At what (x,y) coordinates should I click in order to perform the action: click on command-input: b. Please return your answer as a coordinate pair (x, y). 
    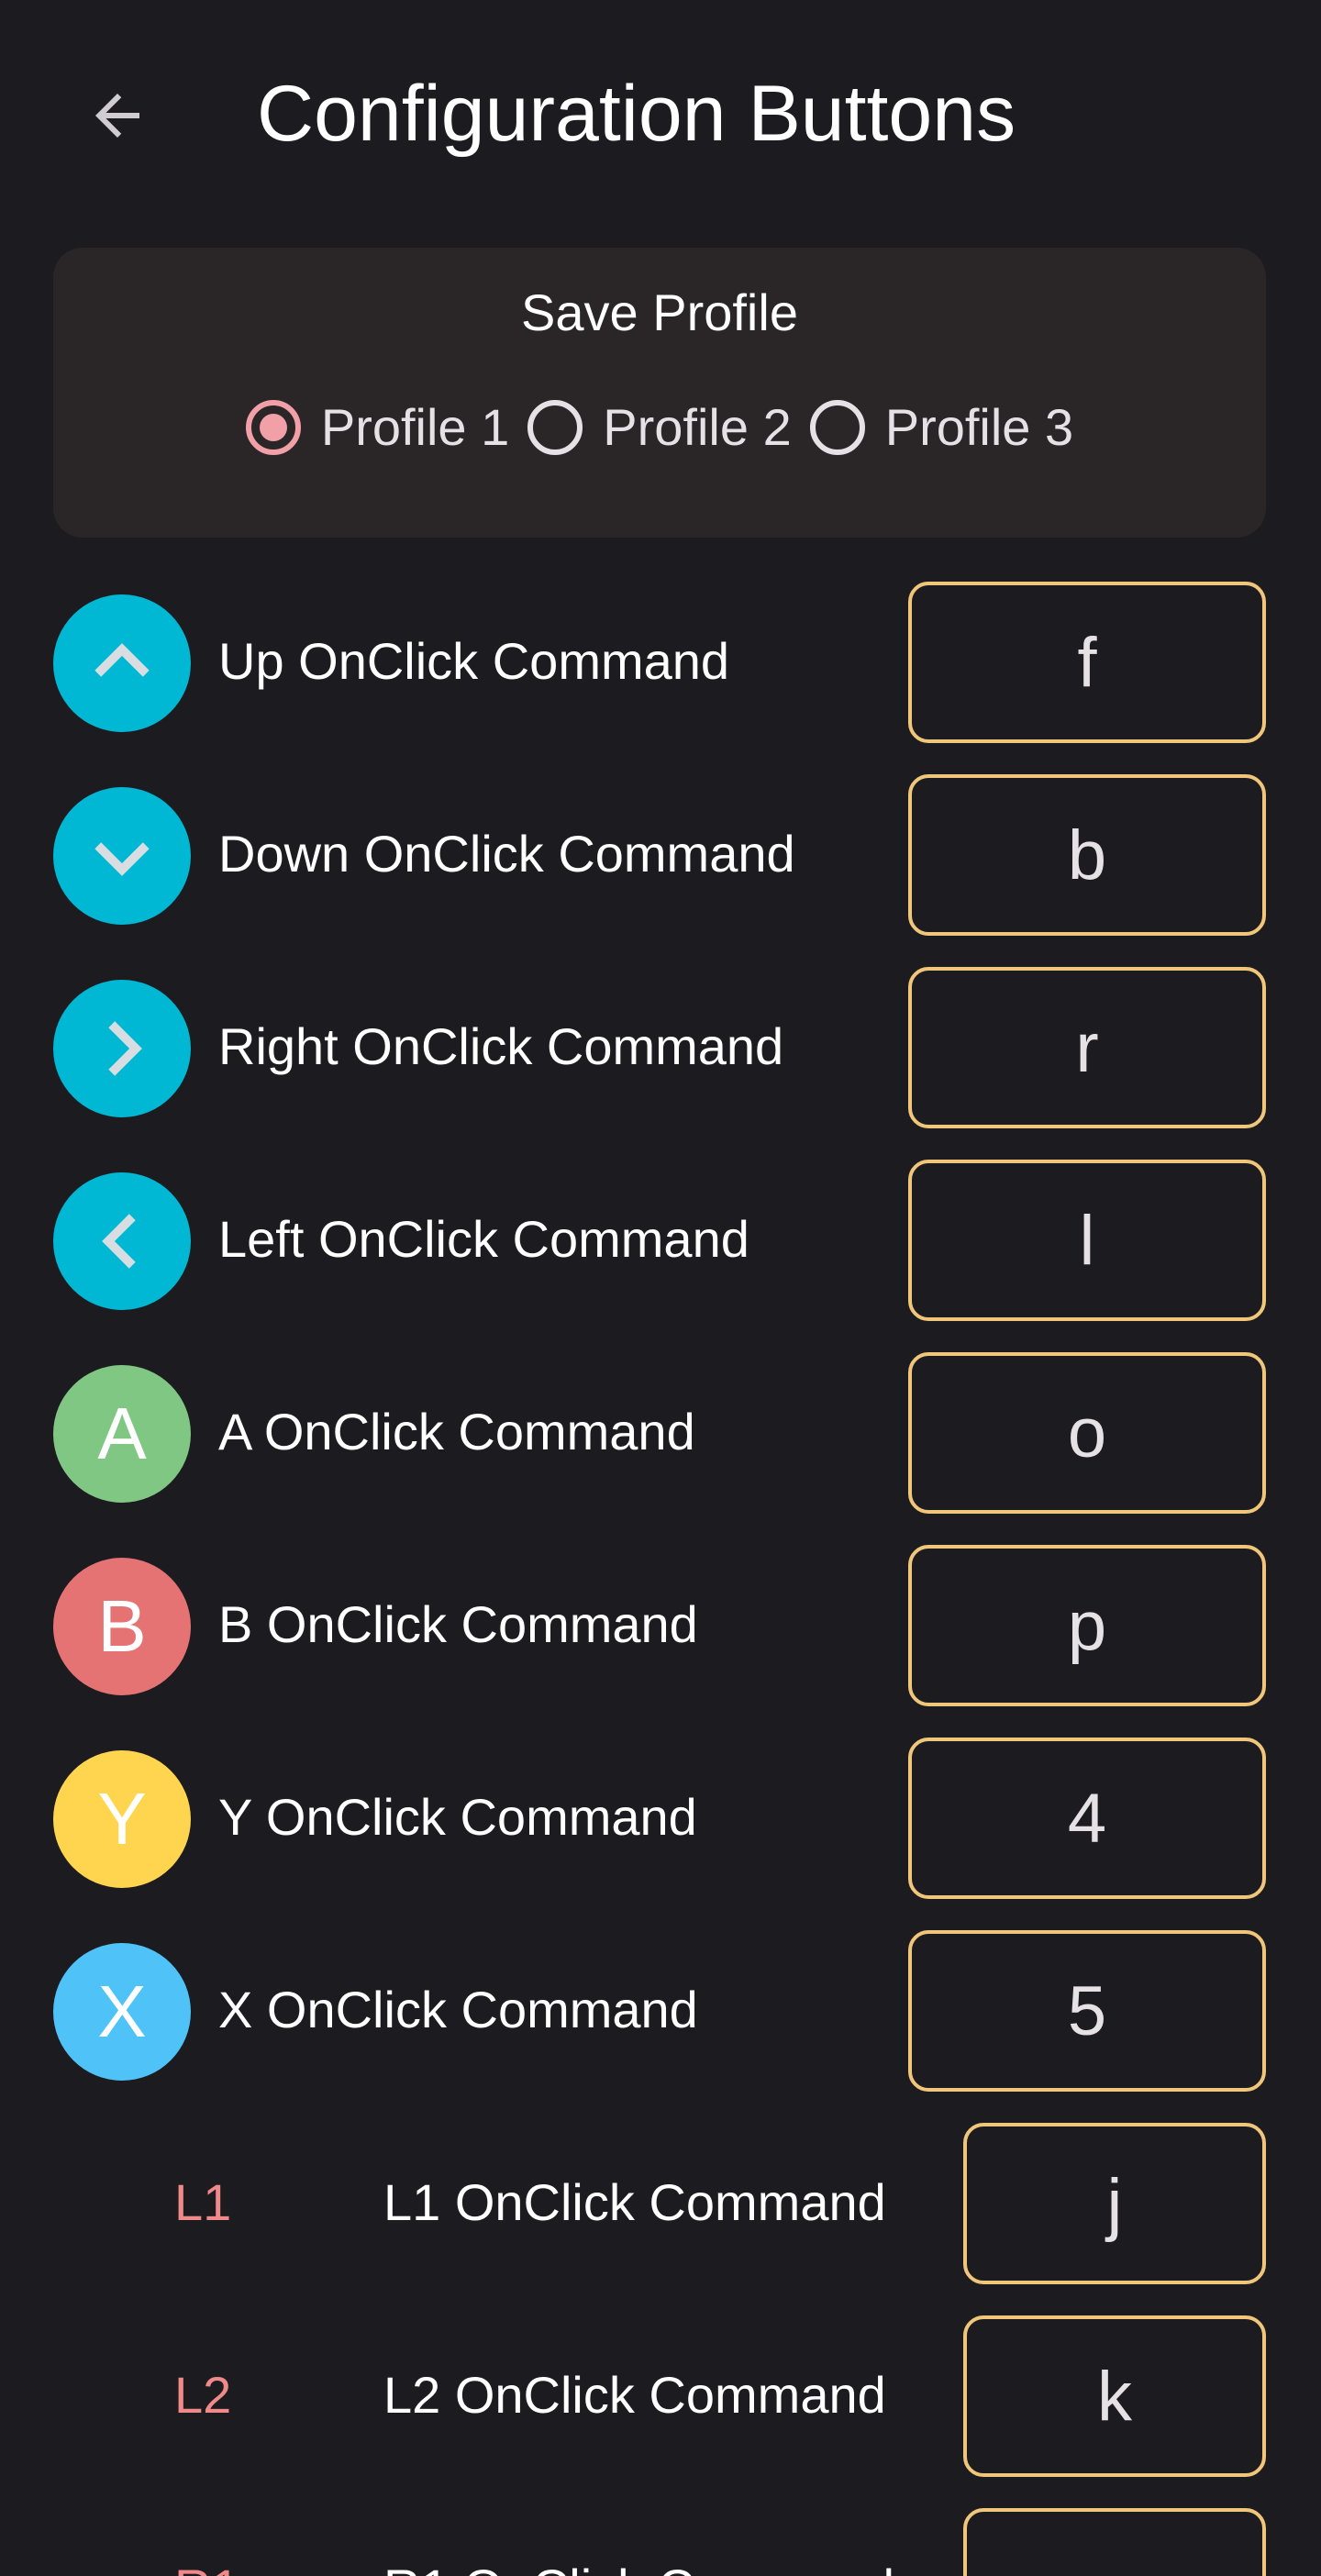
    Looking at the image, I should click on (1087, 855).